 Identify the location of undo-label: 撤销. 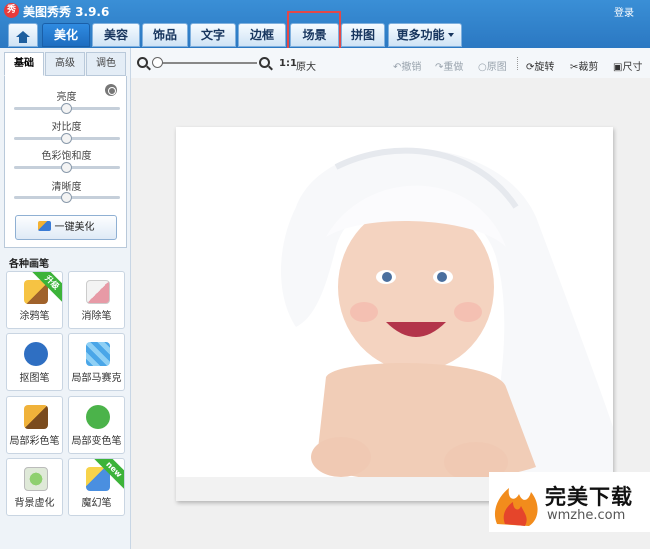
(411, 67).